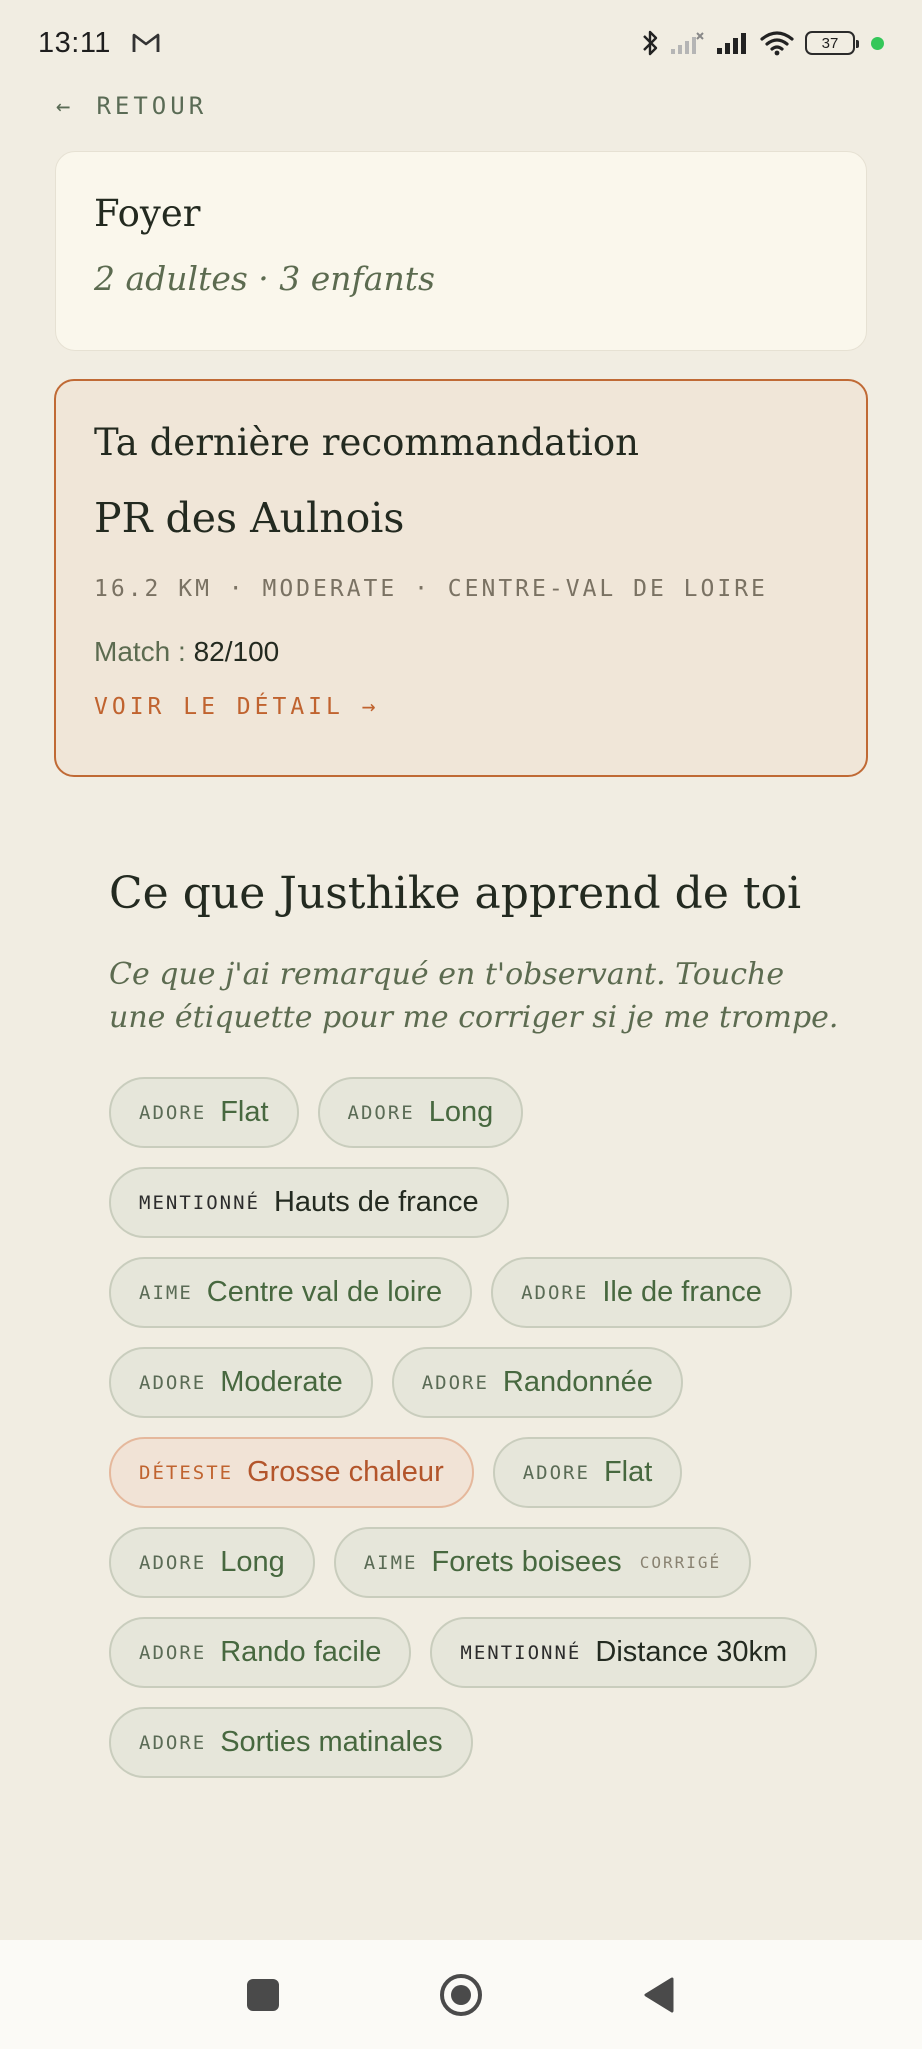 Image resolution: width=922 pixels, height=2049 pixels. I want to click on back-arrow-icon: ←, so click(65, 106).